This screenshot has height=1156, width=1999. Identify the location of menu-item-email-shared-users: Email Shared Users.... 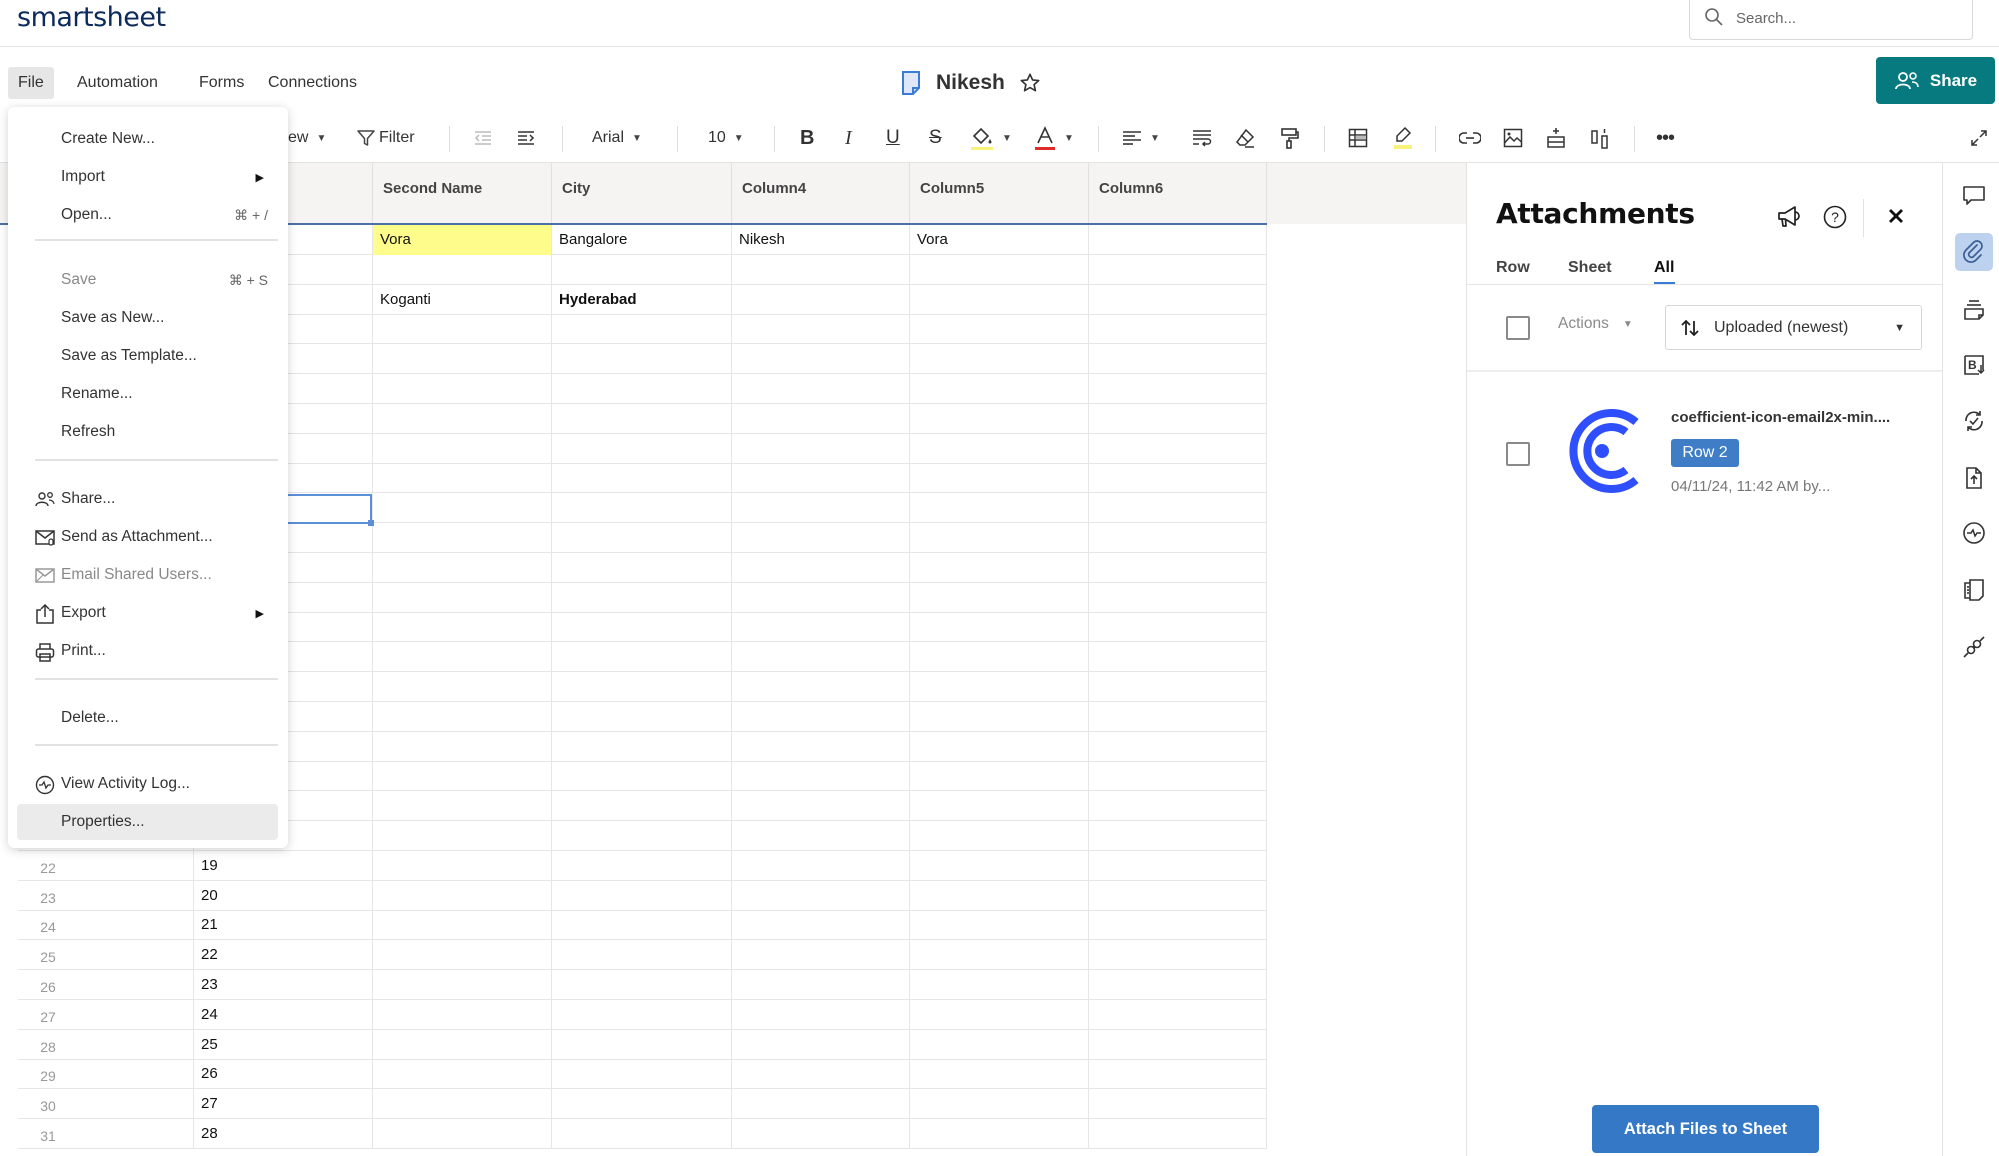
(147, 575).